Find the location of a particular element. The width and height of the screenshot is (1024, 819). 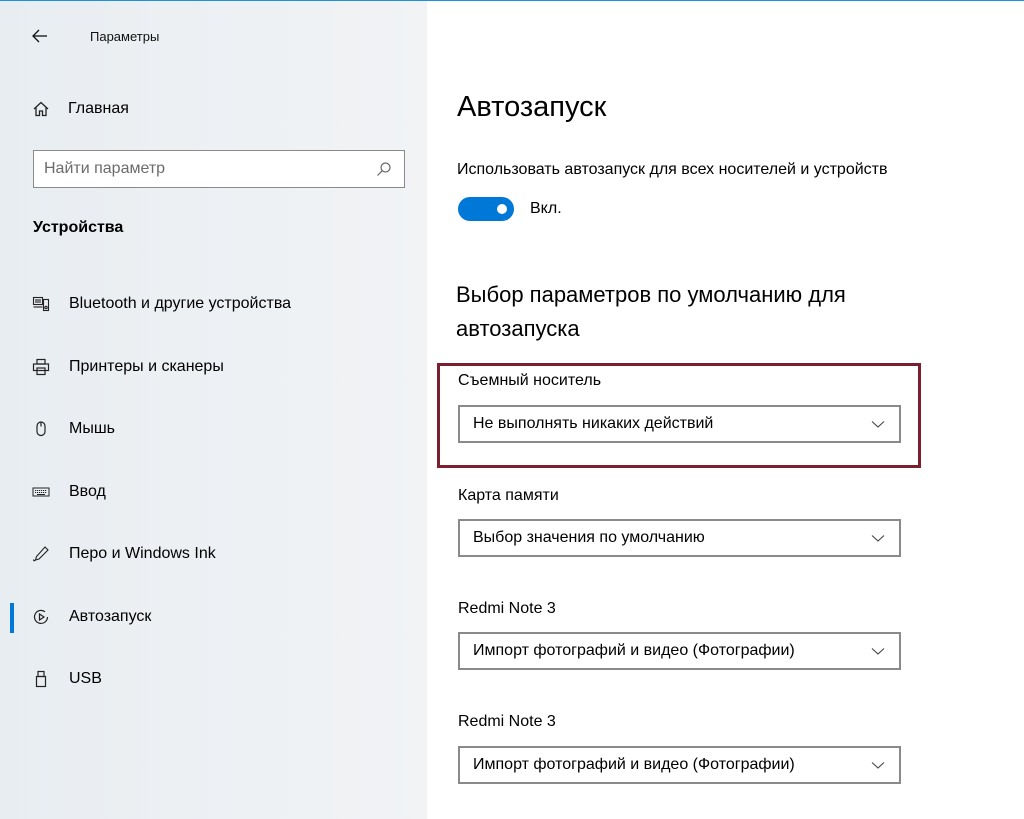

sidebar-item-label: Ввод is located at coordinates (87, 491).